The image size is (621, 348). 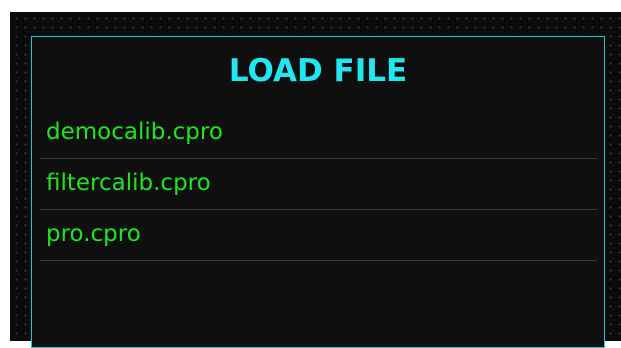 I want to click on file-list-item: pro.cpro, so click(x=318, y=235).